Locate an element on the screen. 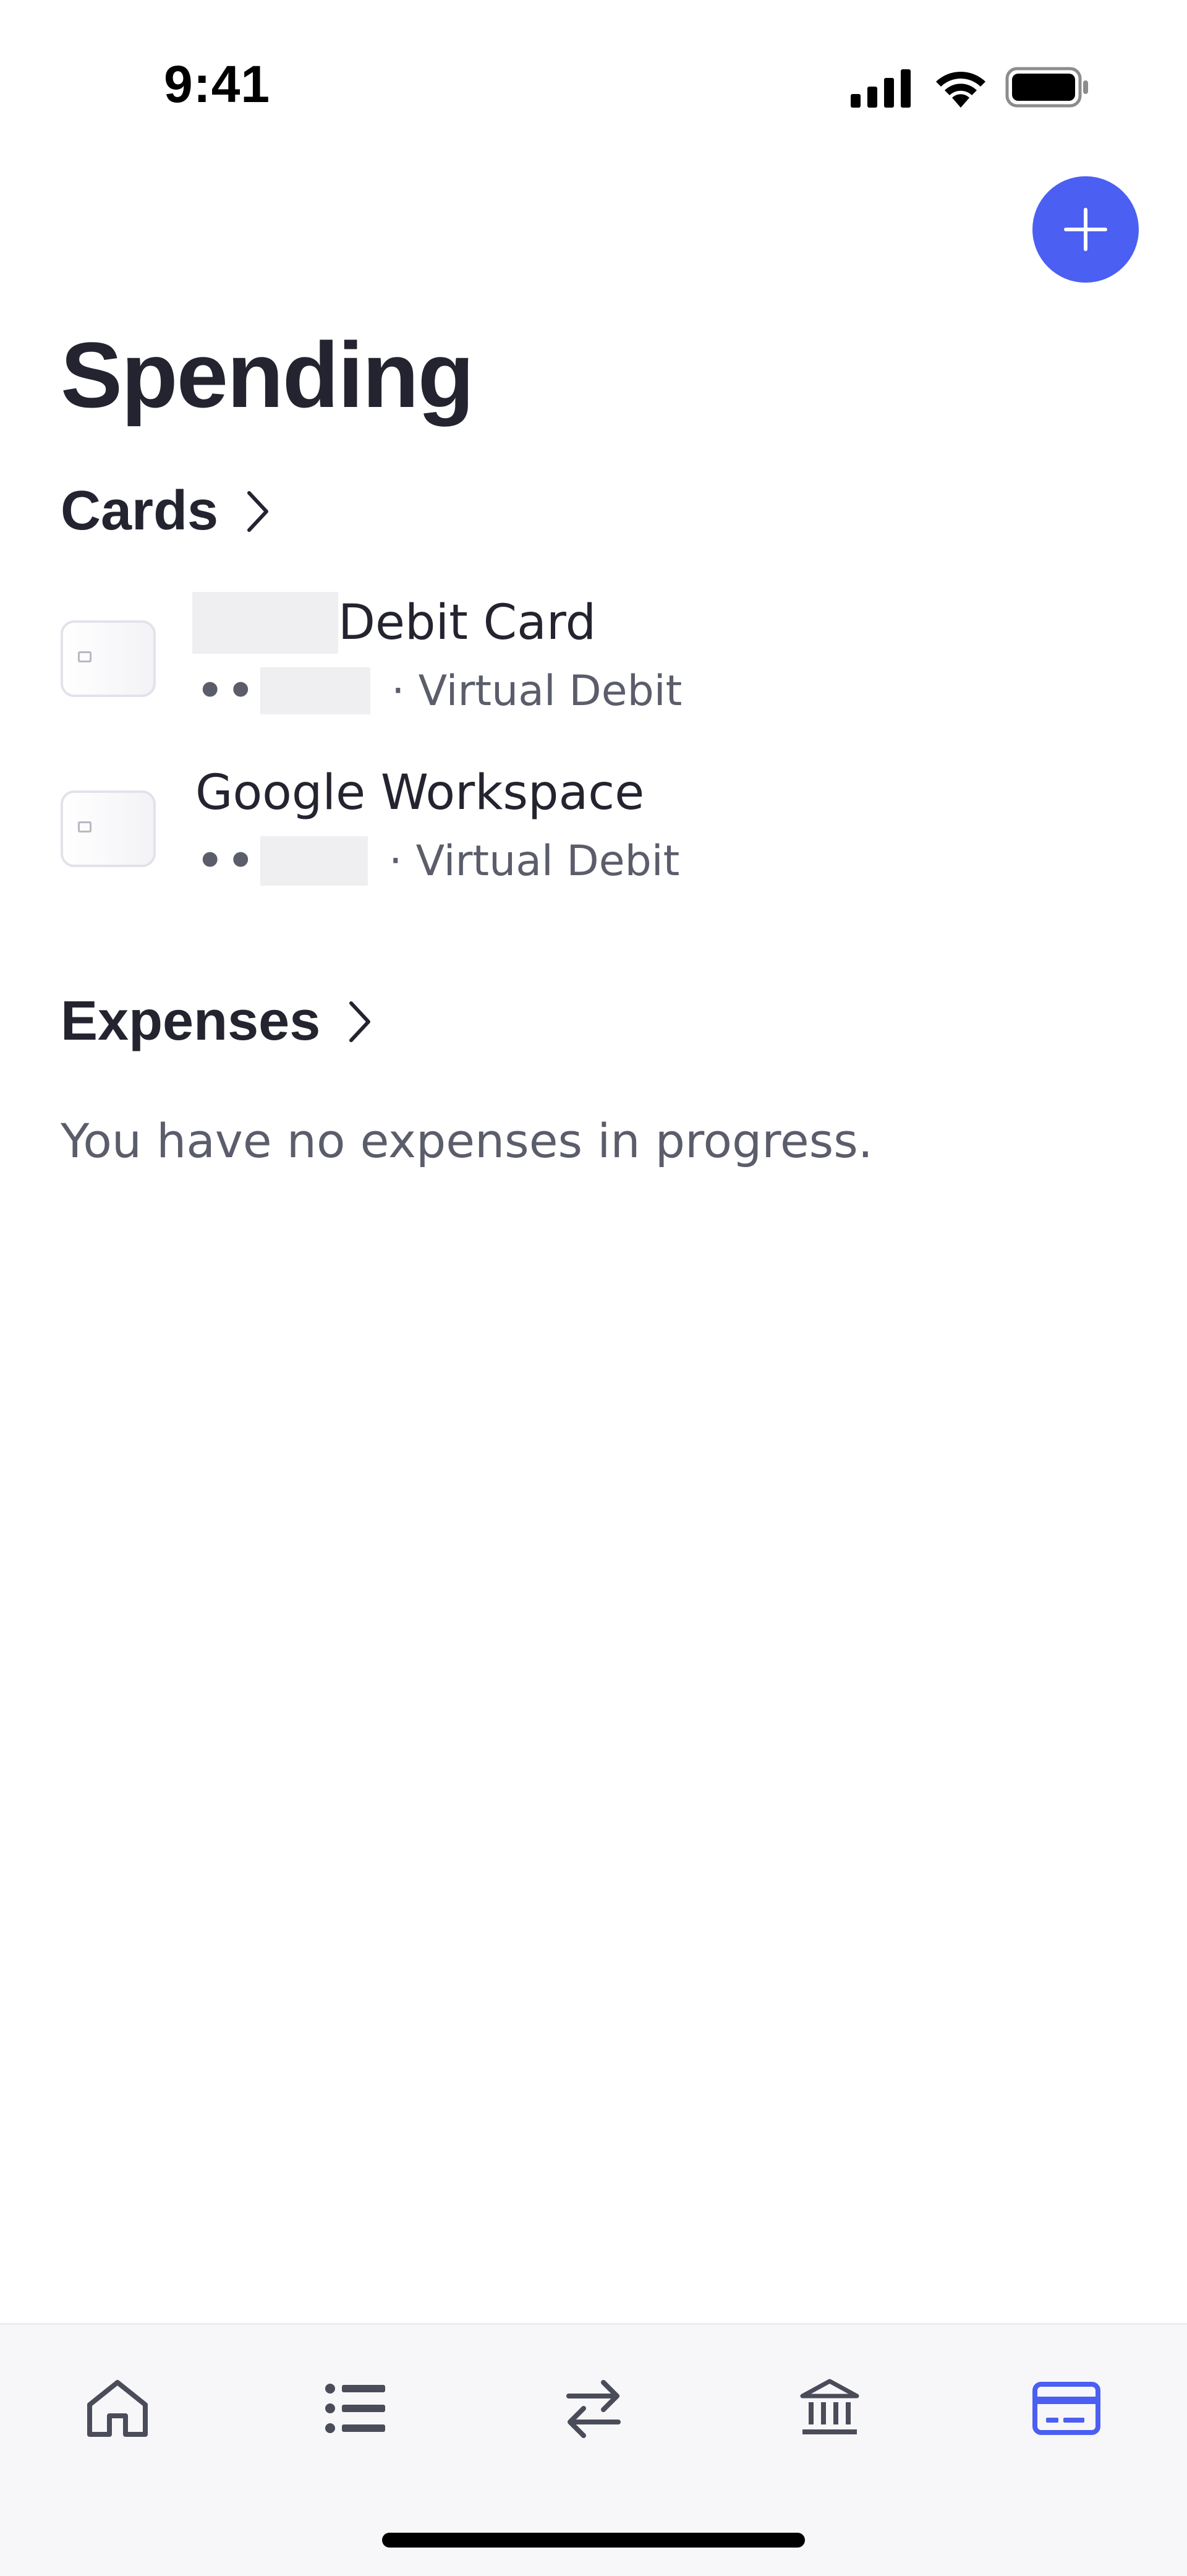 This screenshot has width=1187, height=2576. expenses-section-title: Expenses is located at coordinates (191, 1021).